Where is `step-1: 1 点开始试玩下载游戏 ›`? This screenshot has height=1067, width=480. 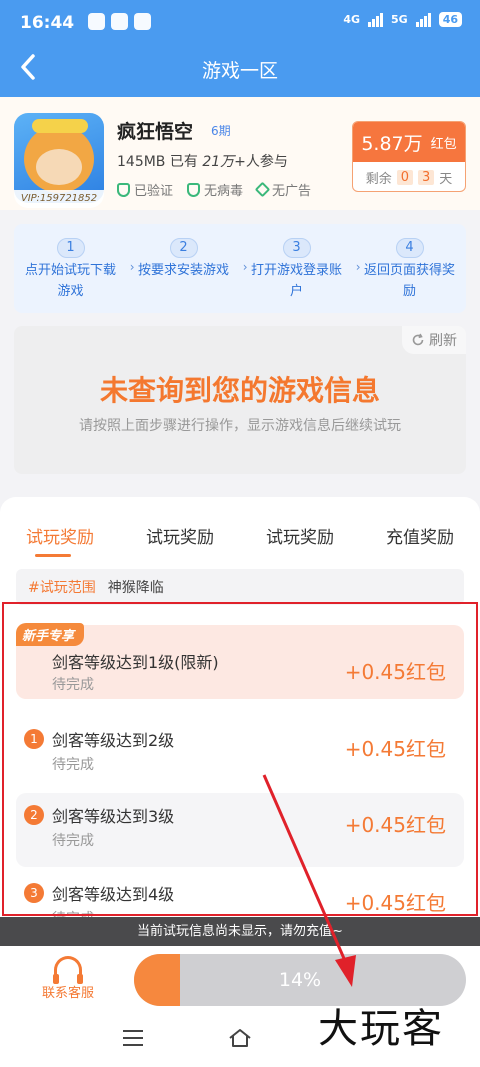
step-1: 1 点开始试玩下载游戏 › is located at coordinates (78, 268).